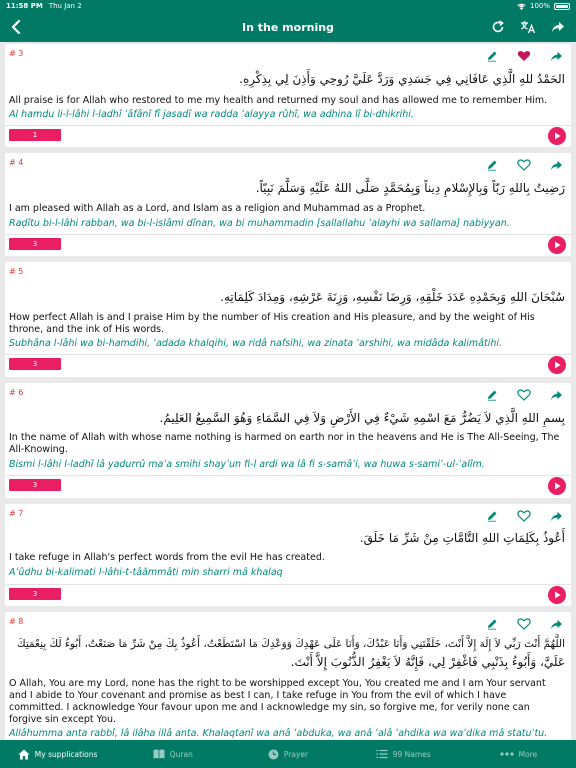  I want to click on tab-prayer: Prayer, so click(287, 754).